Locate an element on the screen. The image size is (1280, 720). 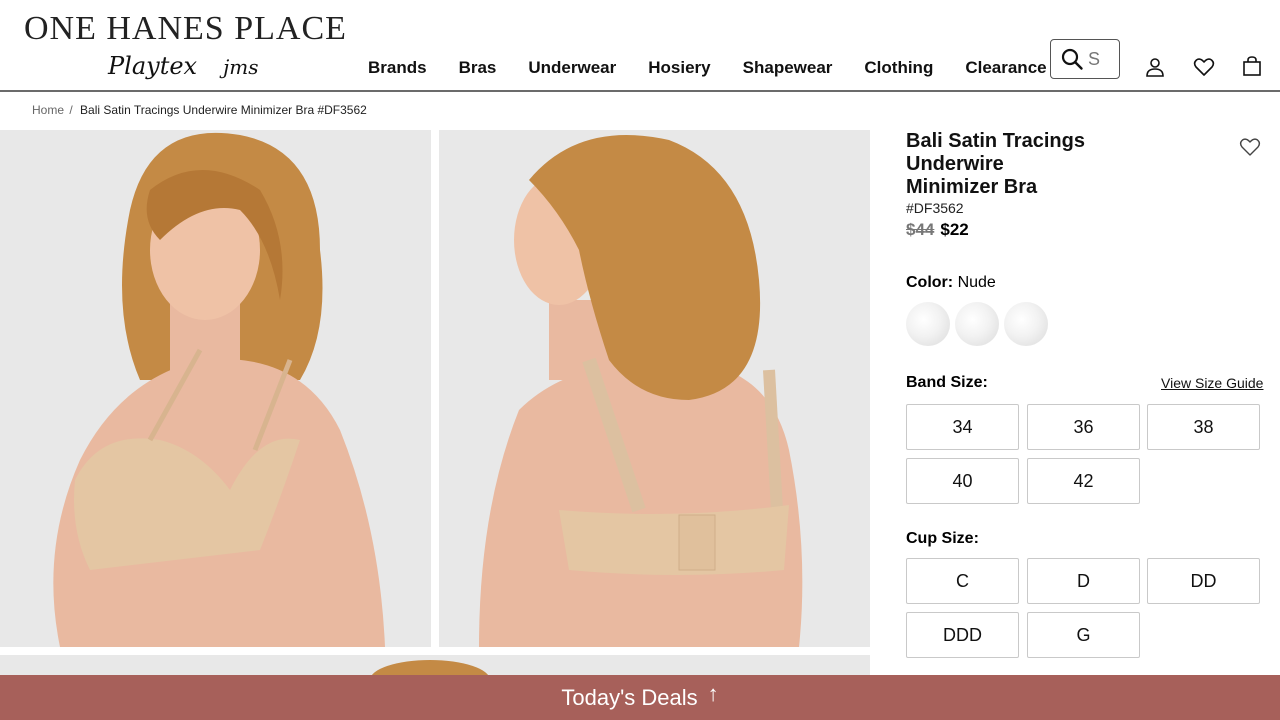
nav-hosiery: Hosiery is located at coordinates (679, 68).